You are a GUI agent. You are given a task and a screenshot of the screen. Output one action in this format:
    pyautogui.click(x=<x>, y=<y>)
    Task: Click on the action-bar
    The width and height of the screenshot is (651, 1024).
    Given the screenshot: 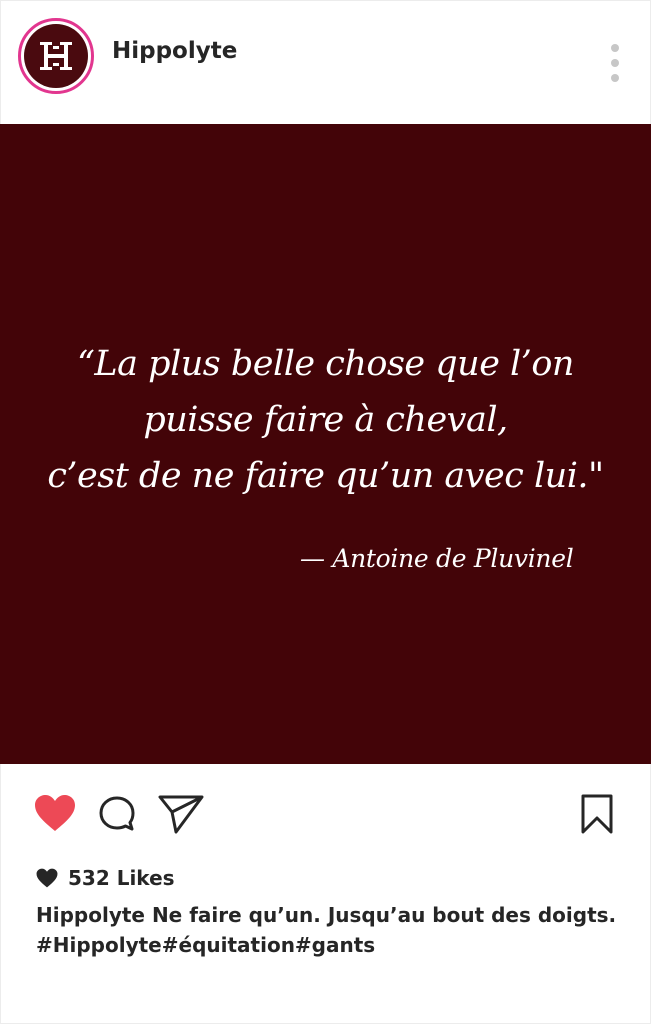 What is the action you would take?
    pyautogui.click(x=325, y=814)
    